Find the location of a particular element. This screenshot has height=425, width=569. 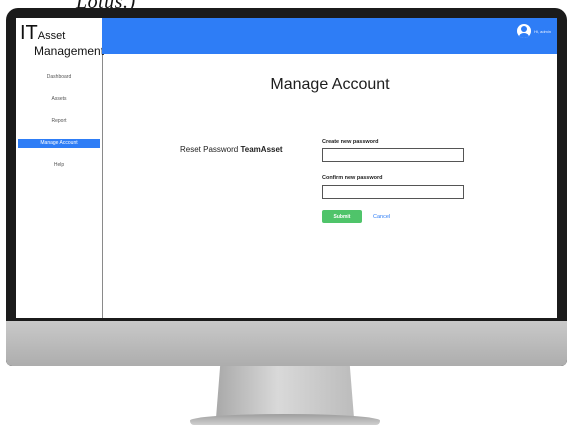

logo-it: IT is located at coordinates (29, 33).